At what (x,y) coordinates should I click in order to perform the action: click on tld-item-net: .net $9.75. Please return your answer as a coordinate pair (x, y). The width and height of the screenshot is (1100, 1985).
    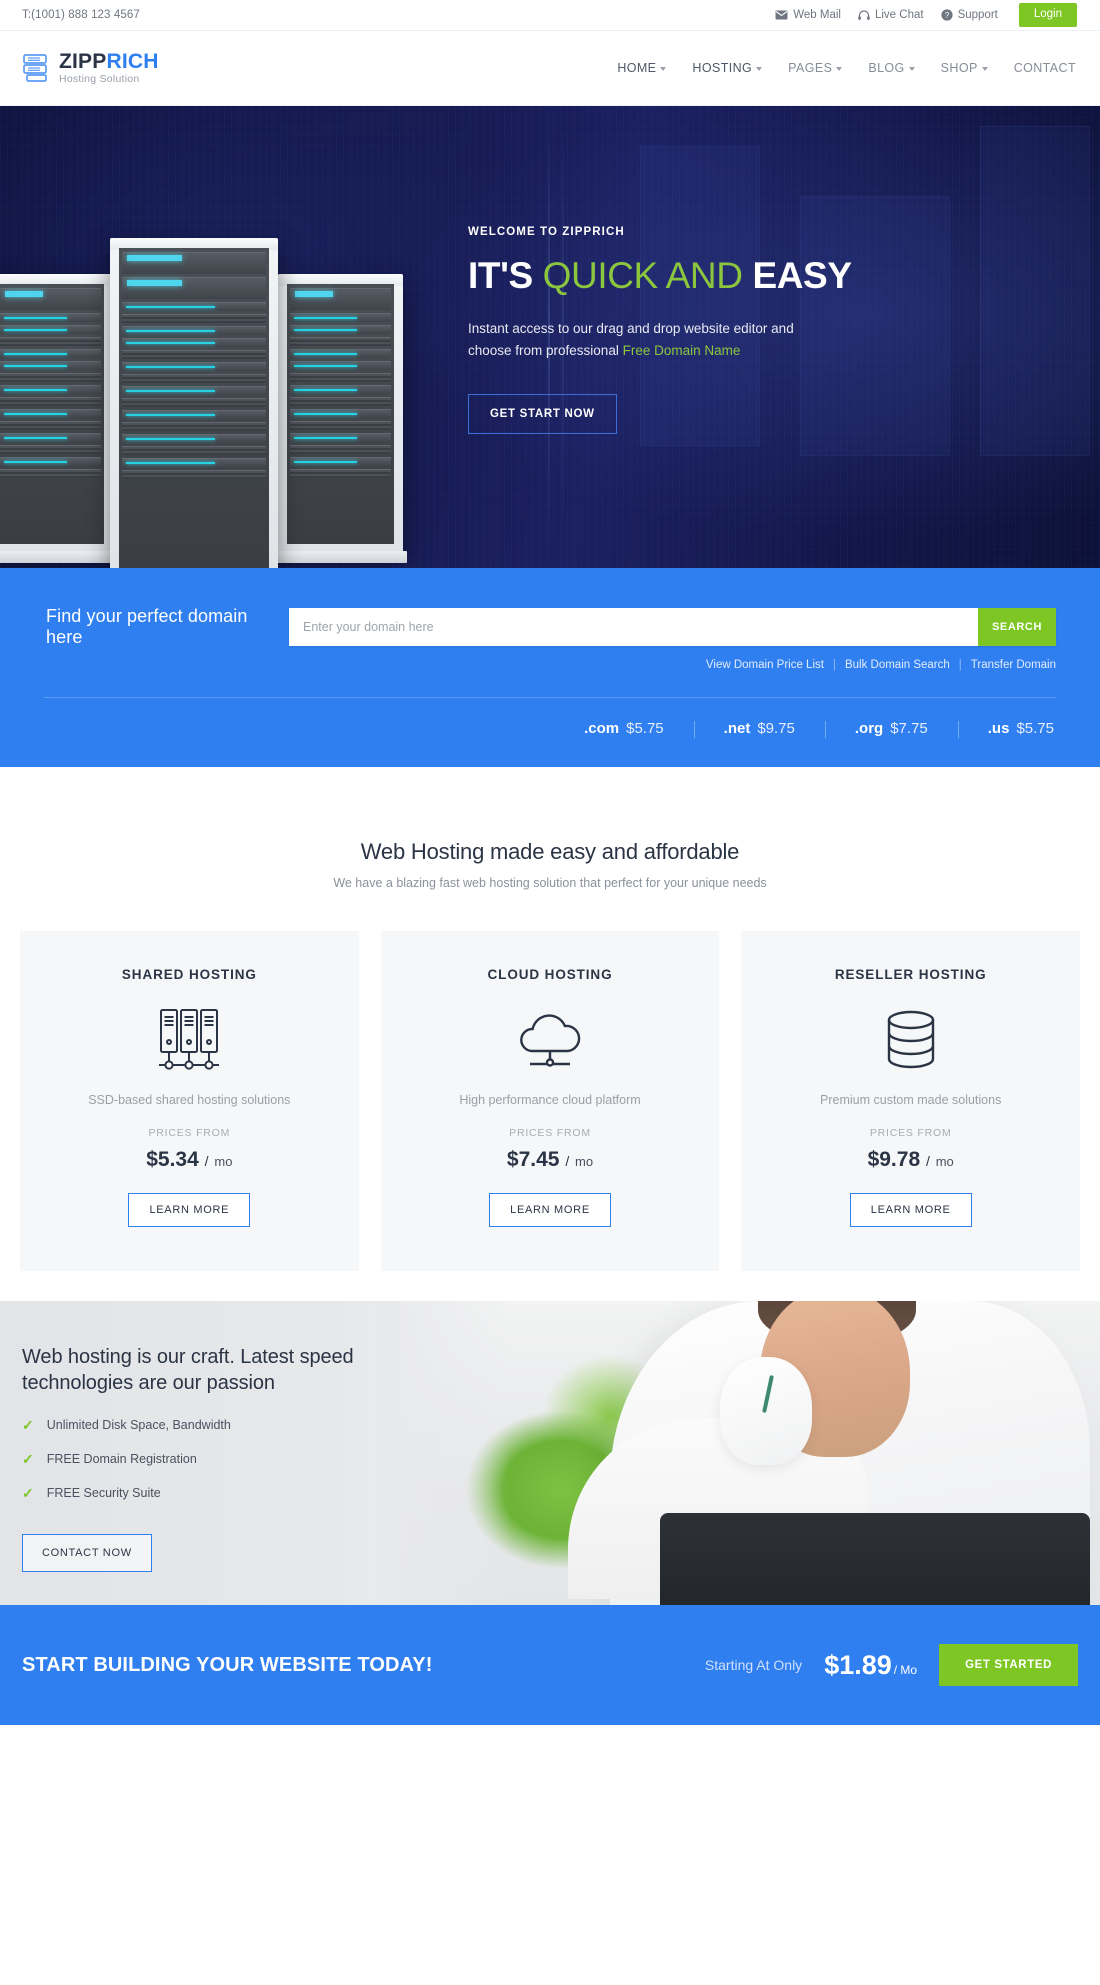
    Looking at the image, I should click on (759, 729).